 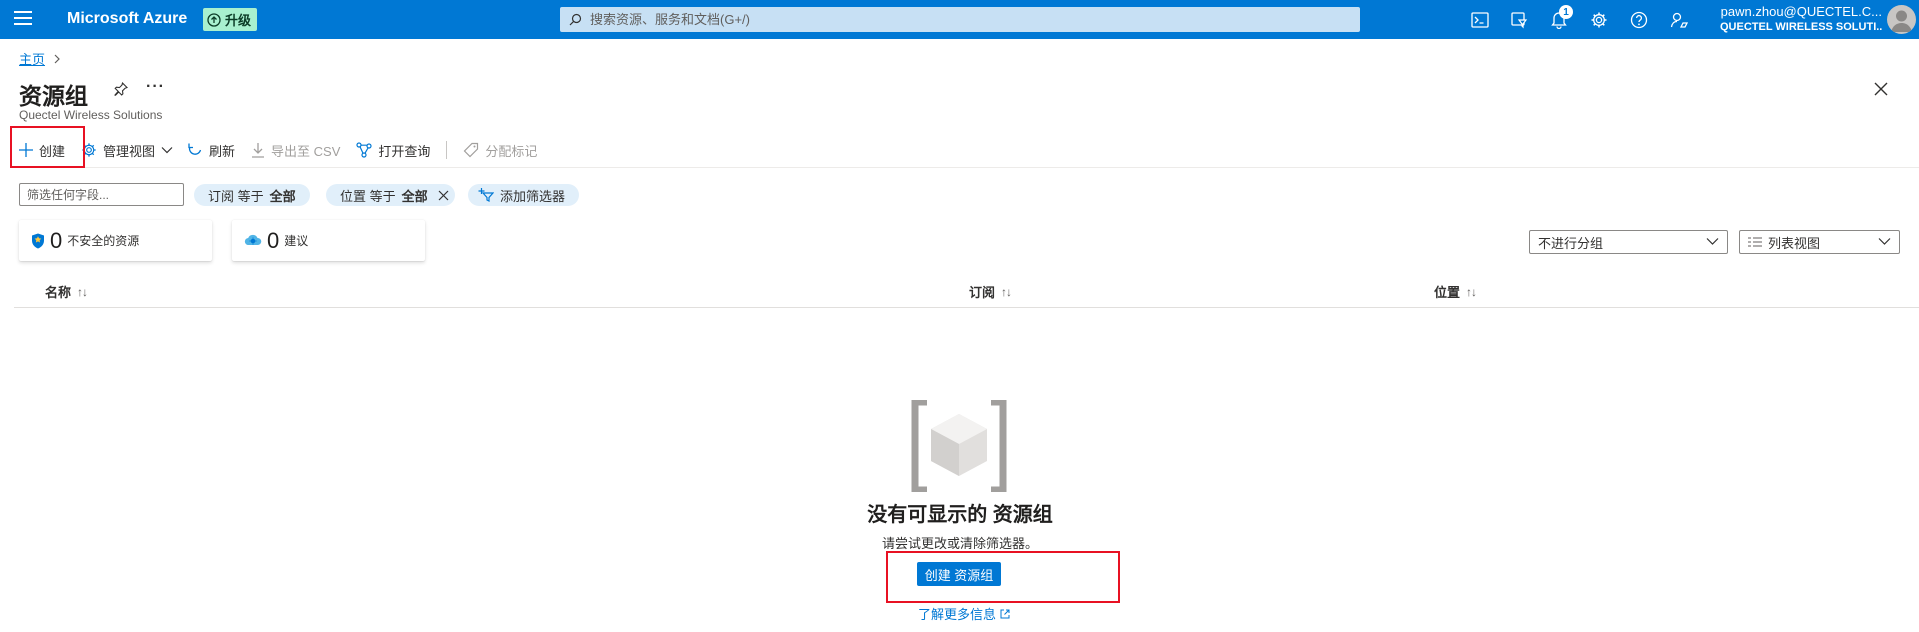 I want to click on upgrade-label: 升级, so click(x=238, y=20).